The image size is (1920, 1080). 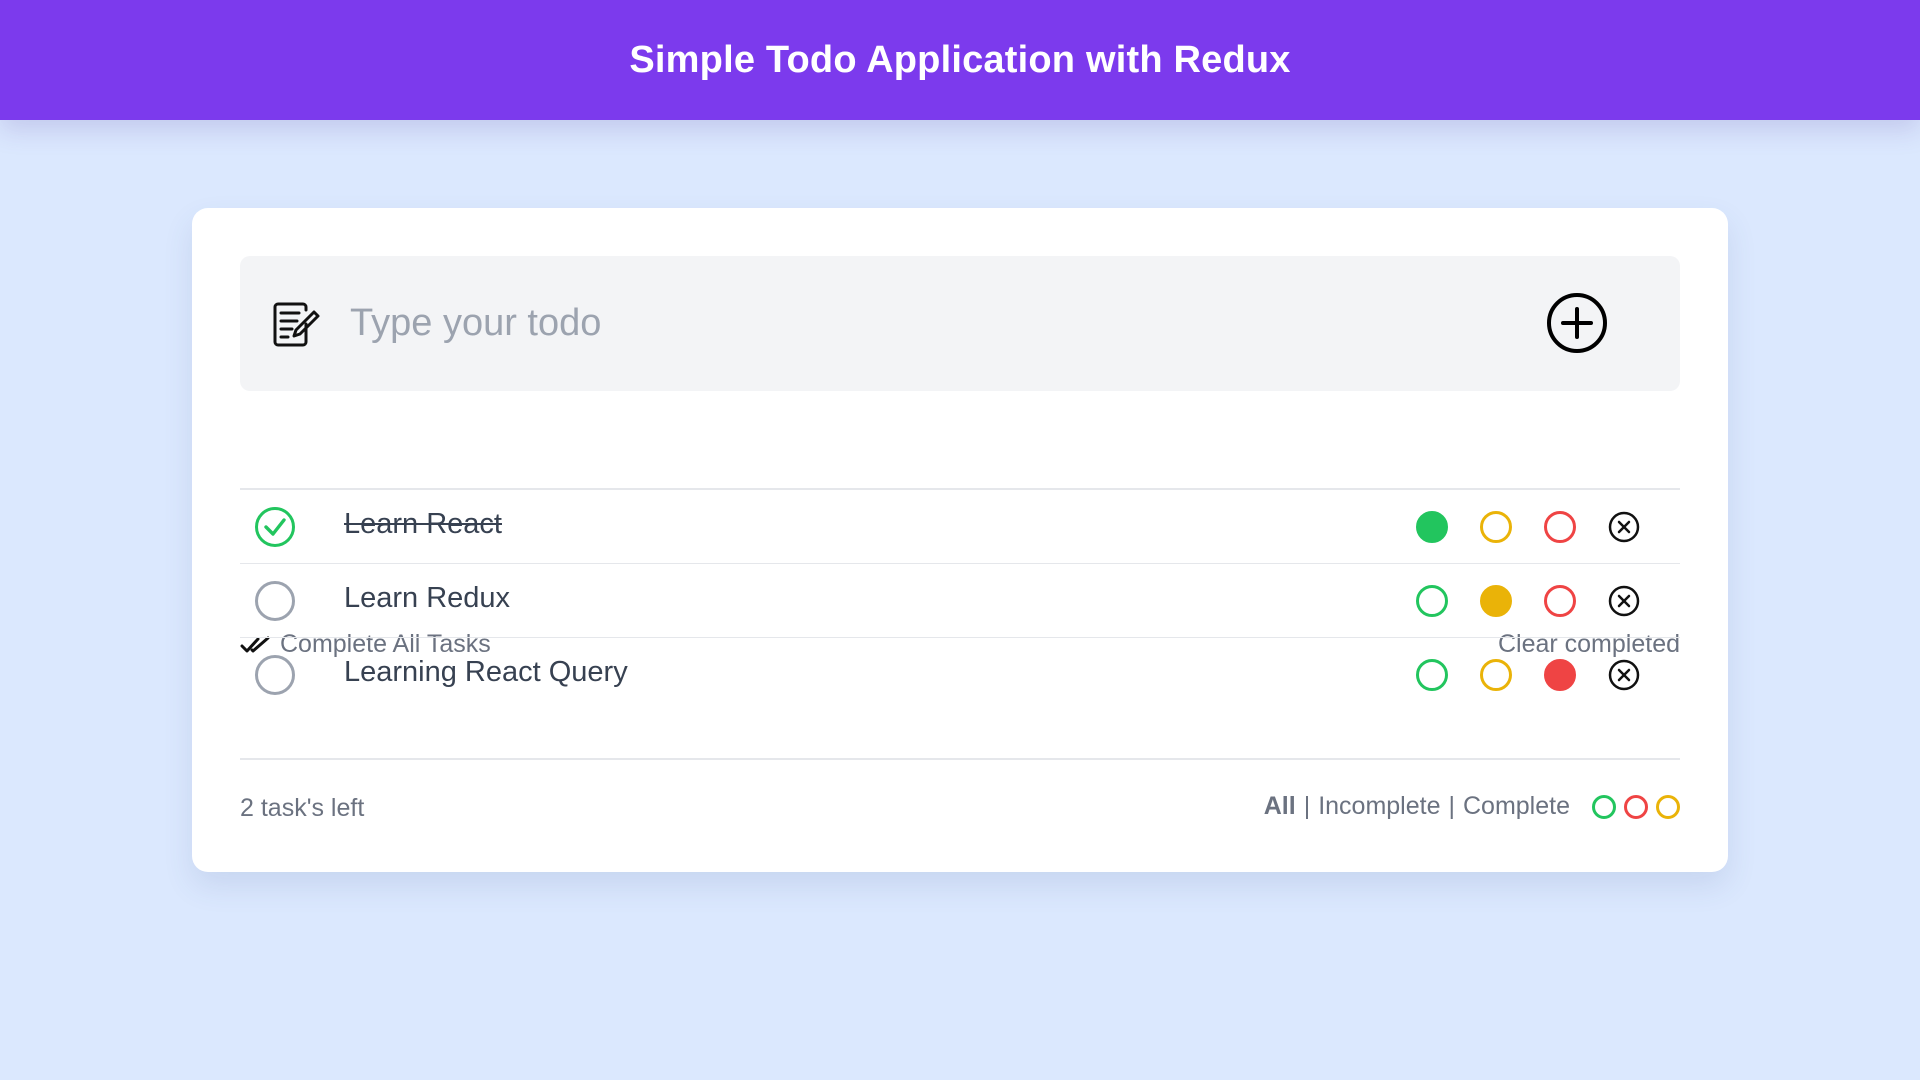 I want to click on list-bottom-divider, so click(x=960, y=759).